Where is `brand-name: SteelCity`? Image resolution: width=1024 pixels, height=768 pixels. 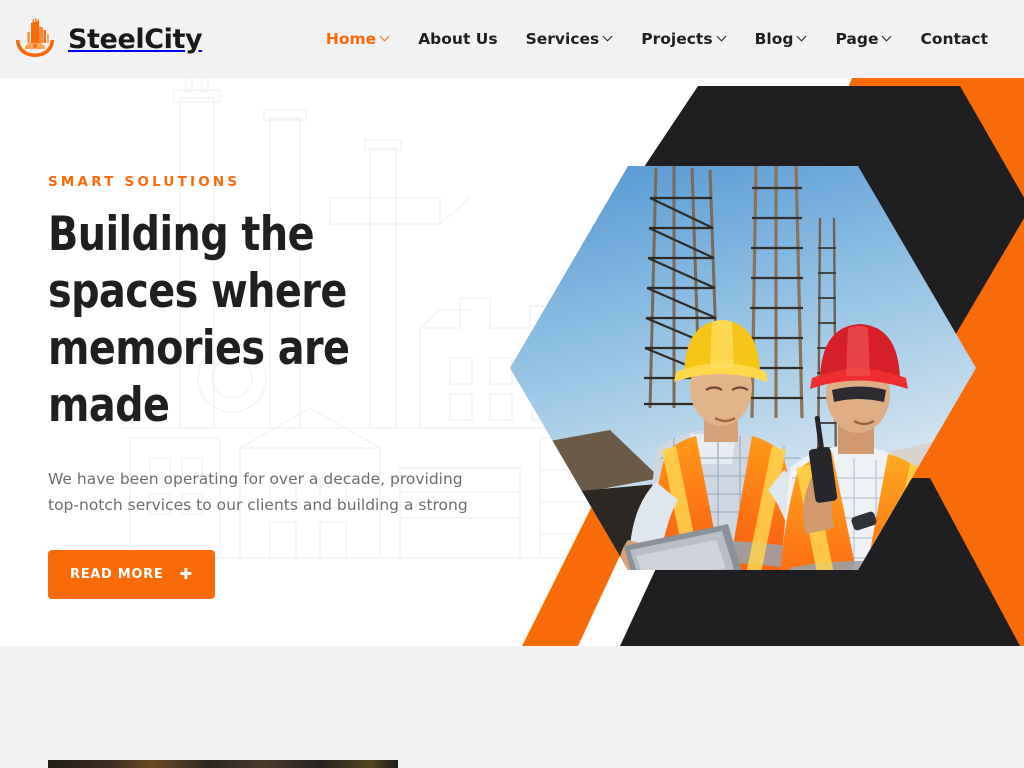
brand-name: SteelCity is located at coordinates (135, 39).